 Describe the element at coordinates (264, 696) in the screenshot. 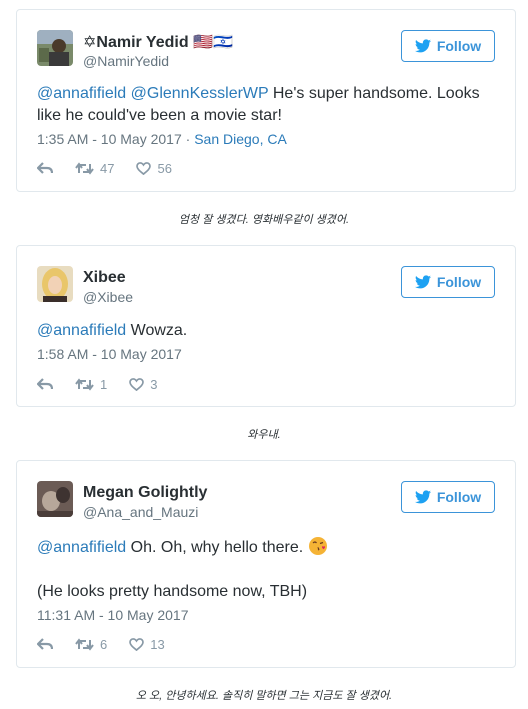

I see `caption: 오 오, 안녕하세요. 솔직히 말하면 그는 지금도 잘 생겼어.` at that location.